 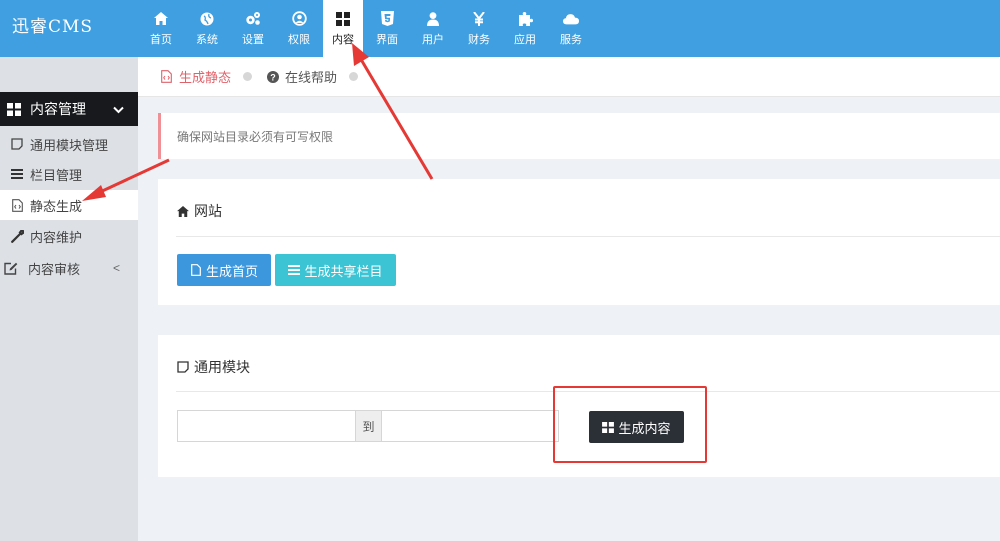 I want to click on user-icon, so click(x=433, y=19).